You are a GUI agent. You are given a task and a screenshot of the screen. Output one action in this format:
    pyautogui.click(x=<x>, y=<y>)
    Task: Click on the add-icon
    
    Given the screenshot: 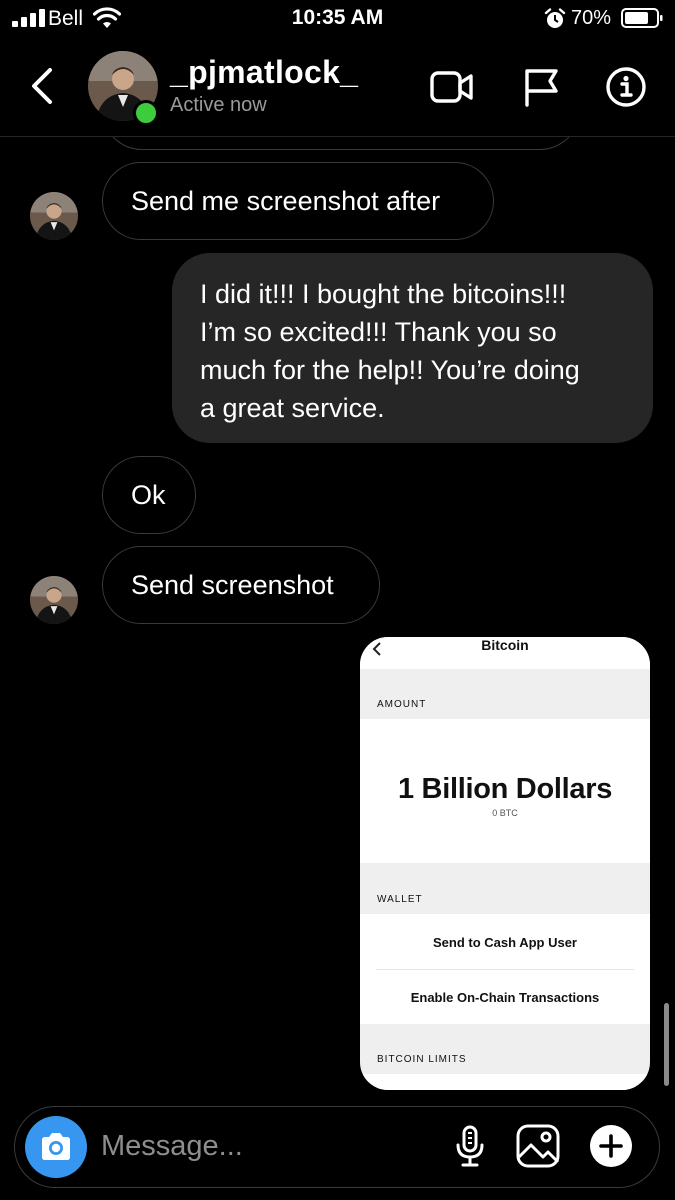 What is the action you would take?
    pyautogui.click(x=611, y=1146)
    